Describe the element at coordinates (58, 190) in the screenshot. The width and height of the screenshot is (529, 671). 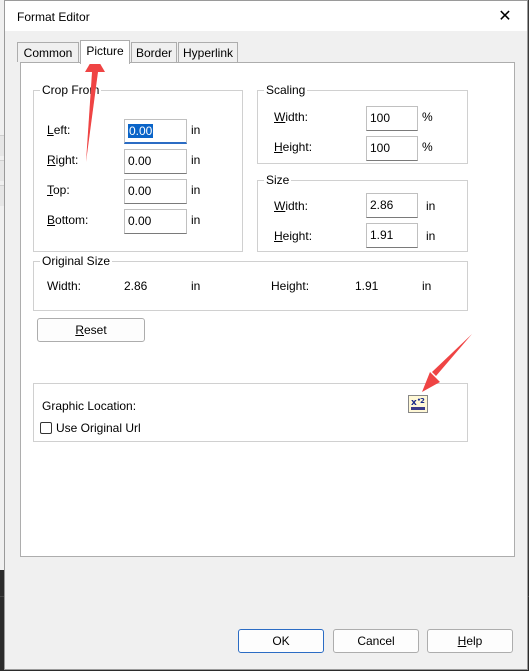
I see `crop-top-label: Top:` at that location.